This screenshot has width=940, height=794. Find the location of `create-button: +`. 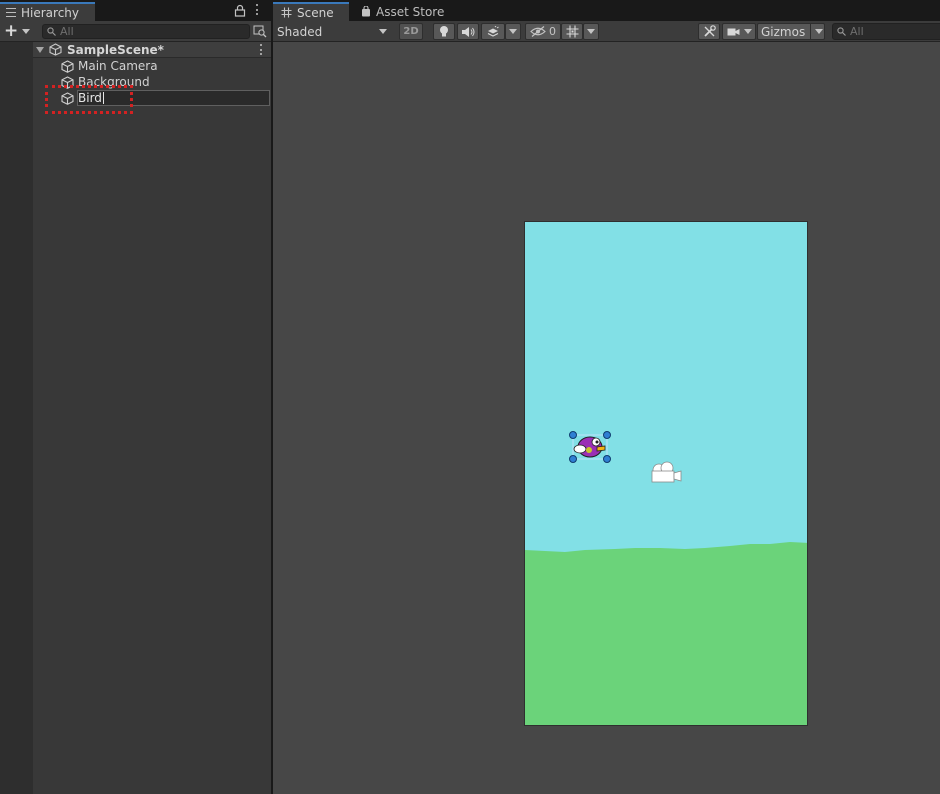

create-button: + is located at coordinates (19, 31).